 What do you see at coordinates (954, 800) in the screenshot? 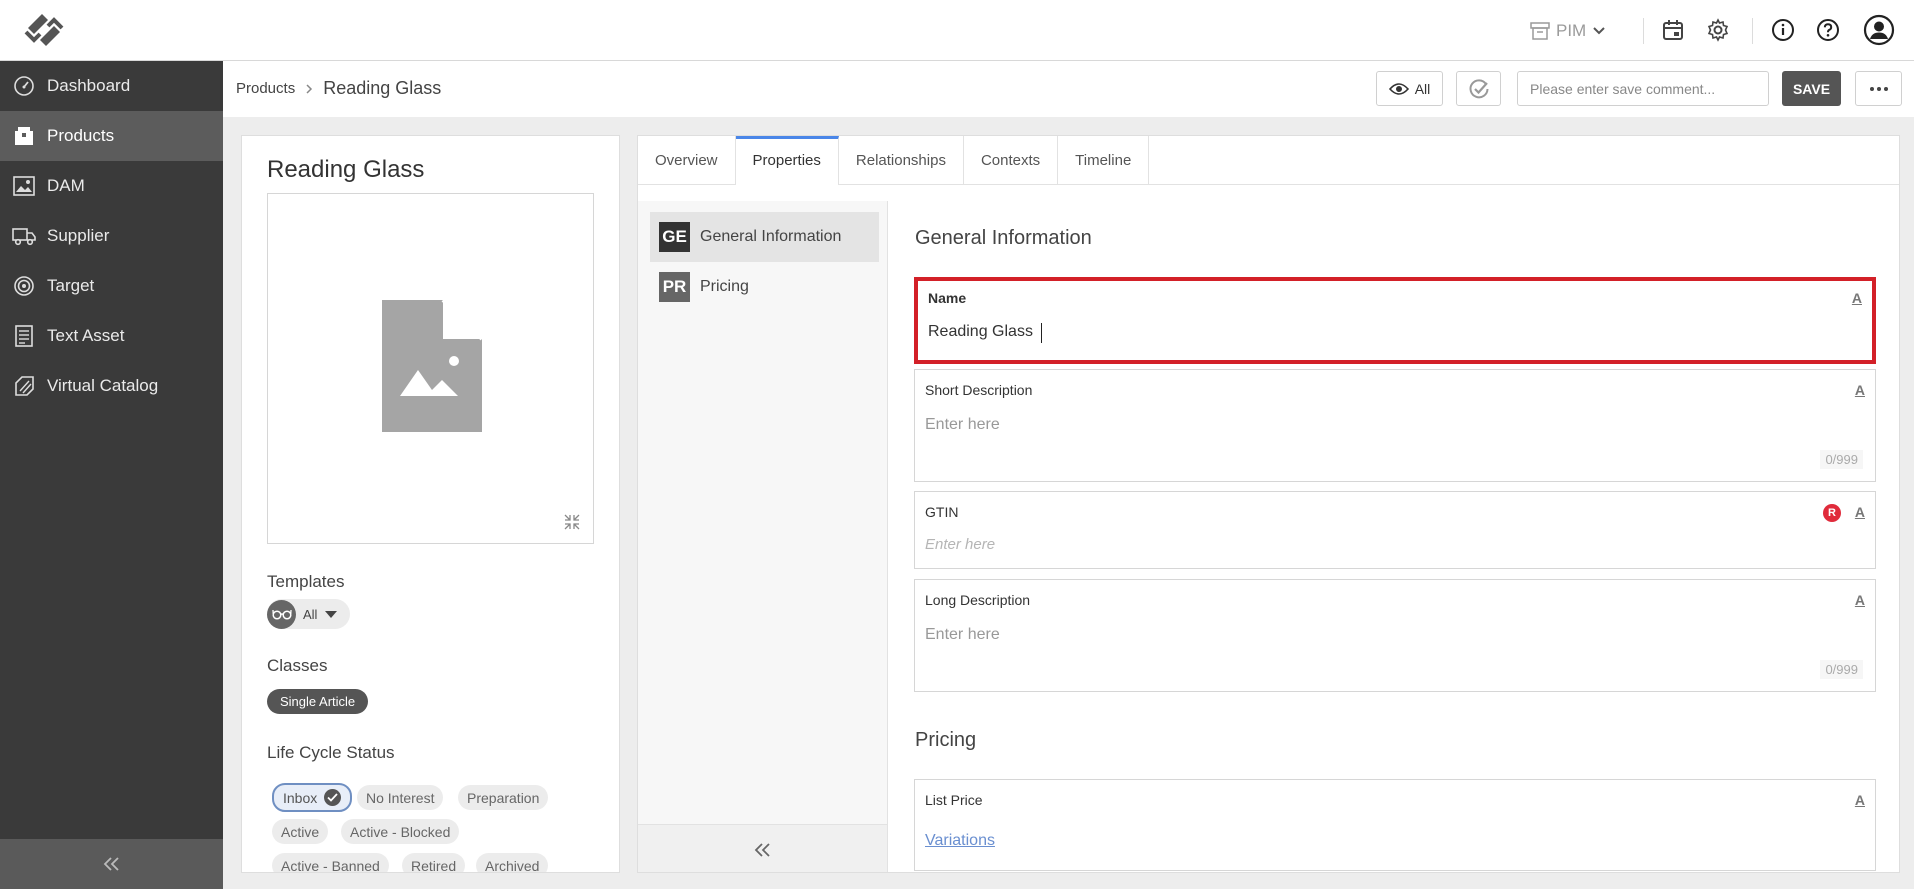
I see `list-price-label: List Price` at bounding box center [954, 800].